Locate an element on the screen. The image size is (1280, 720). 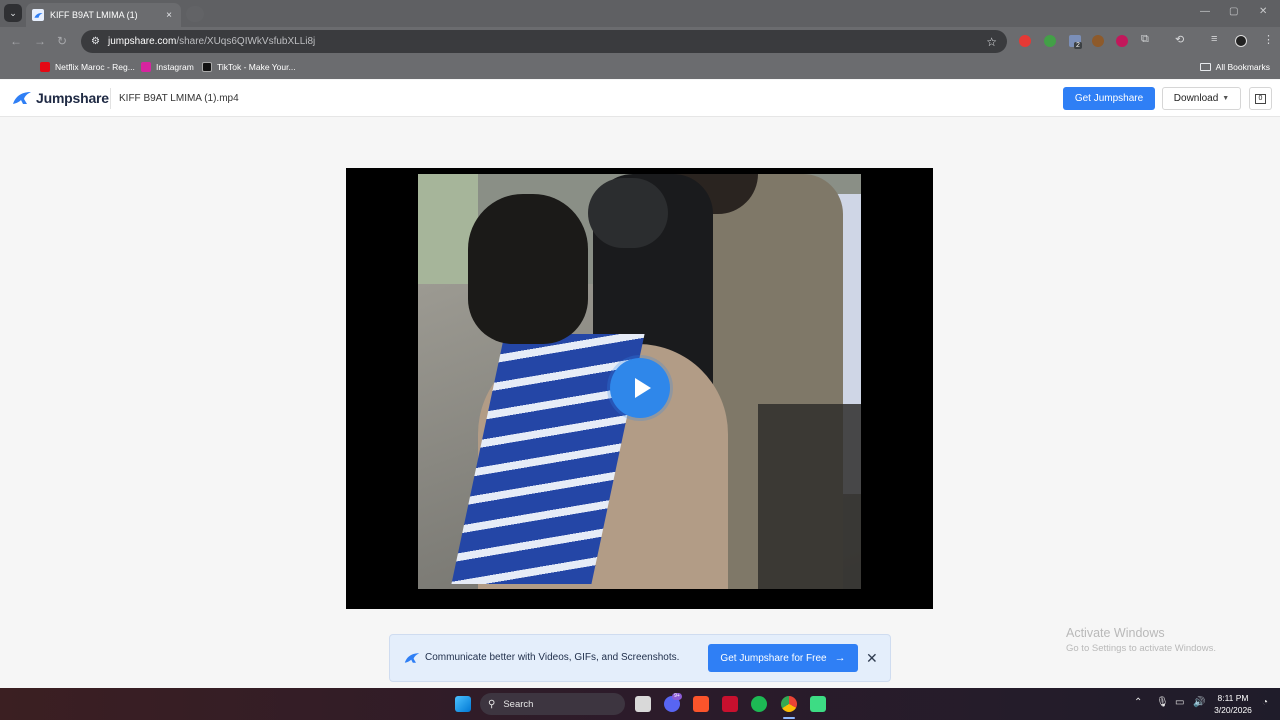
tiktok-icon is located at coordinates (207, 67).